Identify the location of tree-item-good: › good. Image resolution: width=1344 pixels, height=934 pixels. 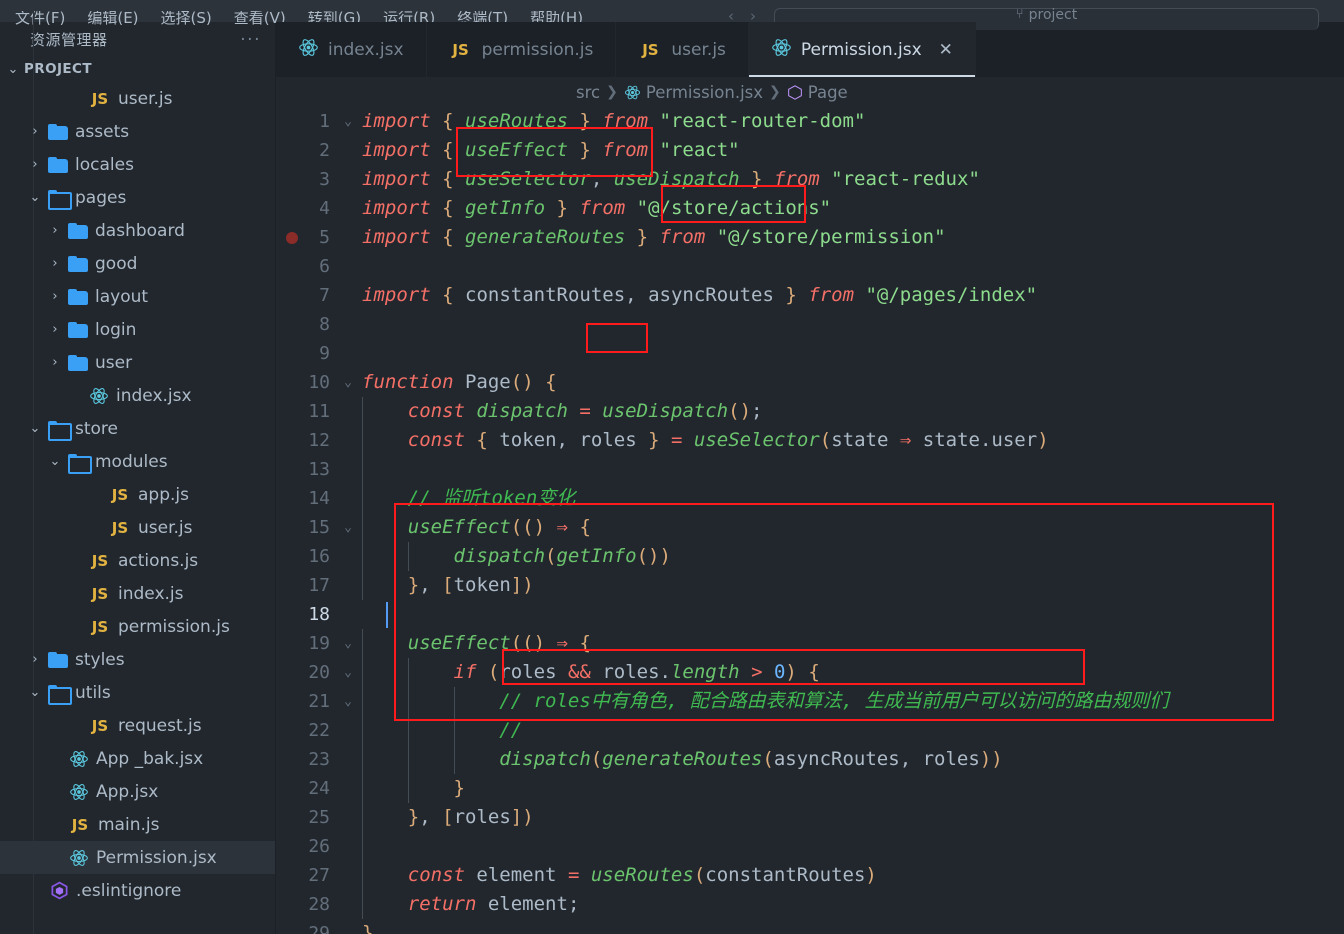
(137, 263).